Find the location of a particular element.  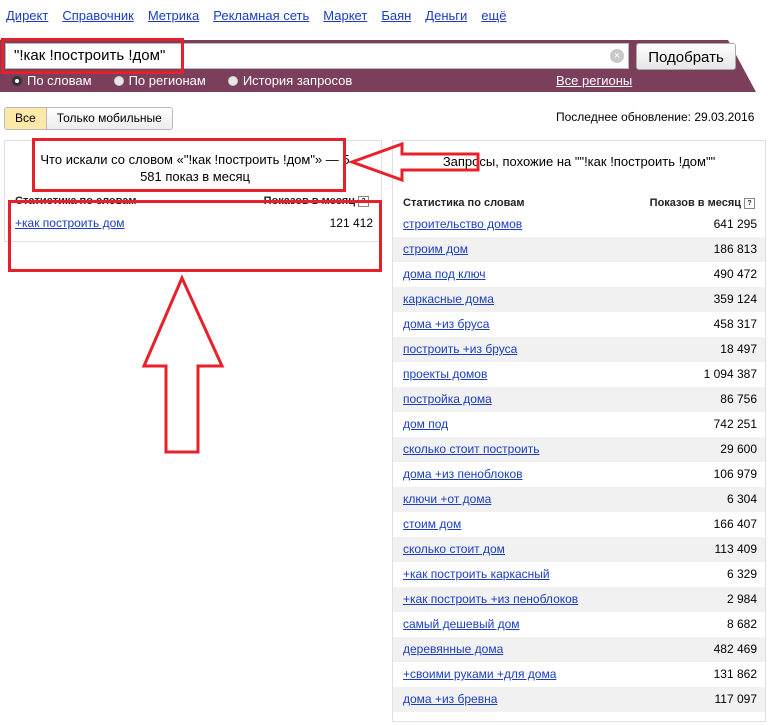

arrow-left-icon is located at coordinates (413, 162).